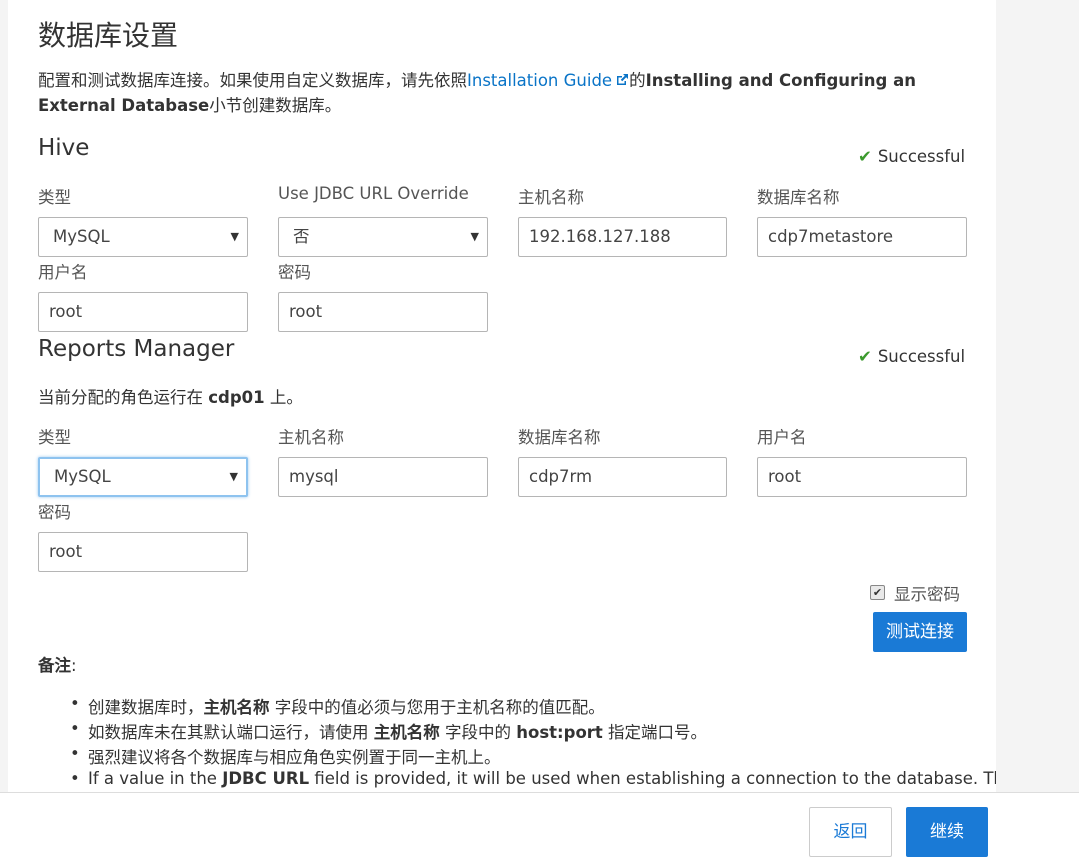 The width and height of the screenshot is (1079, 865). Describe the element at coordinates (283, 397) in the screenshot. I see `assigned-post: 上。` at that location.